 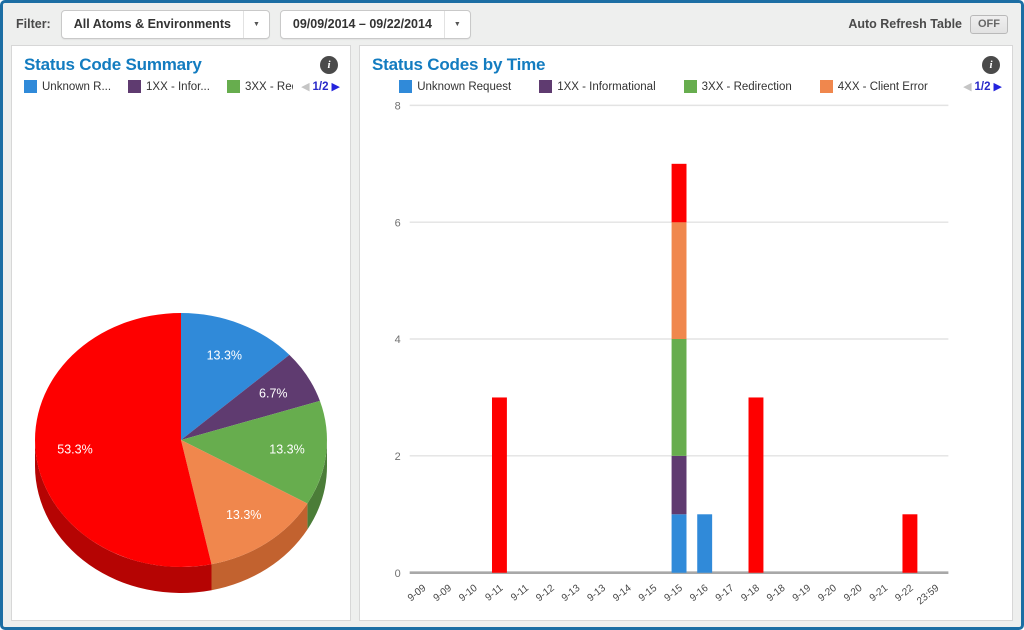 I want to click on x-axis-tick: 9-19, so click(x=802, y=593).